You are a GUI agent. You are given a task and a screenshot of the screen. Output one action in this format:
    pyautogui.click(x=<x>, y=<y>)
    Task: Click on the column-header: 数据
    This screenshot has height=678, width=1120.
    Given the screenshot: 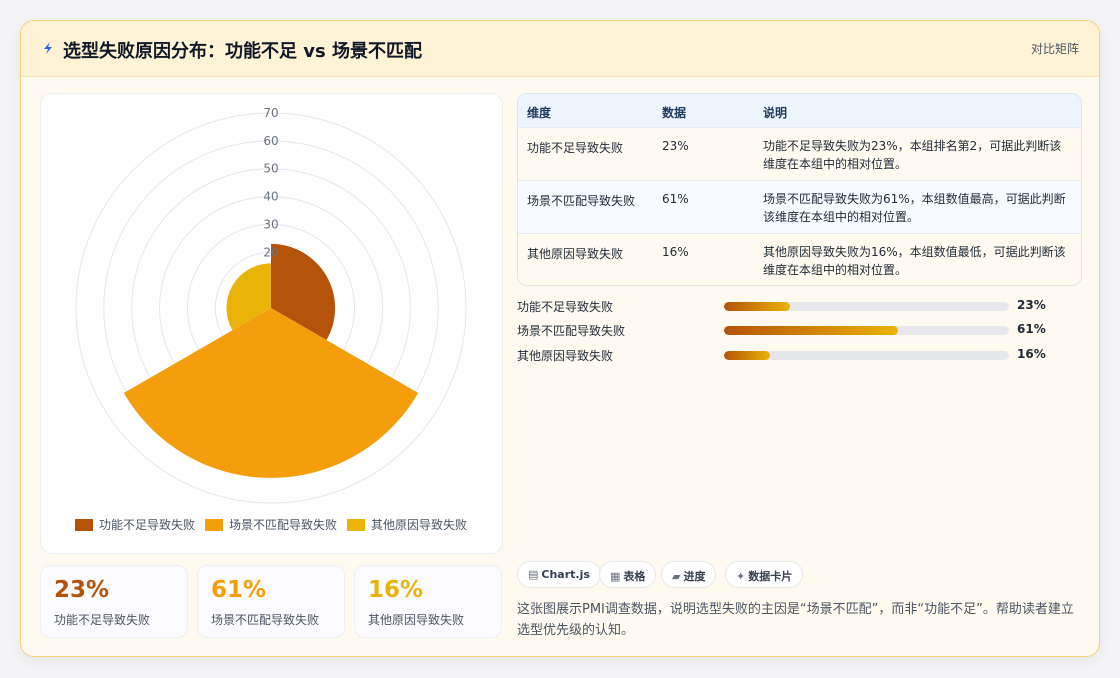 What is the action you would take?
    pyautogui.click(x=674, y=113)
    